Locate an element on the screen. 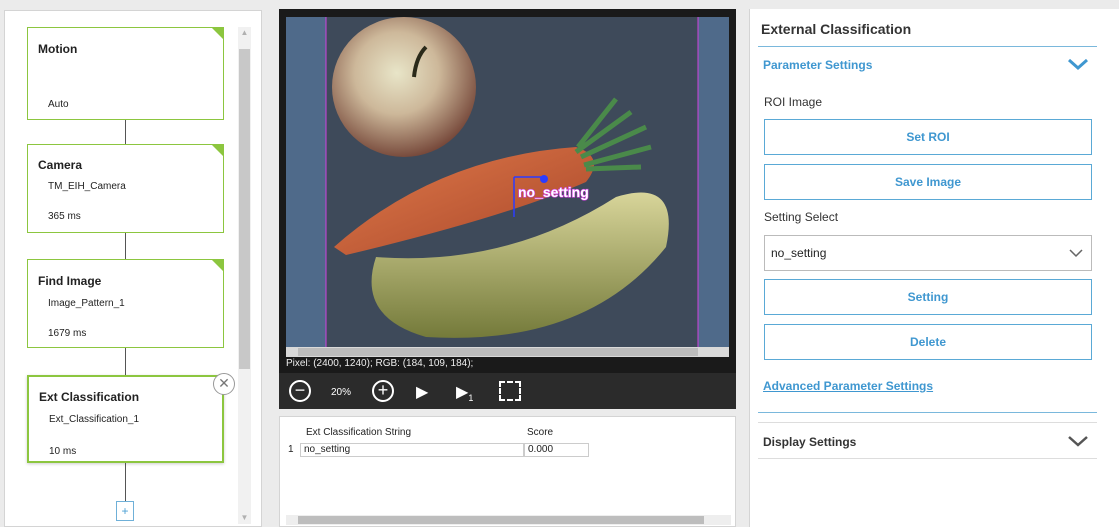 The height and width of the screenshot is (527, 1119). viewer-toolbar: − 20% + ▶ ▶1 is located at coordinates (507, 391).